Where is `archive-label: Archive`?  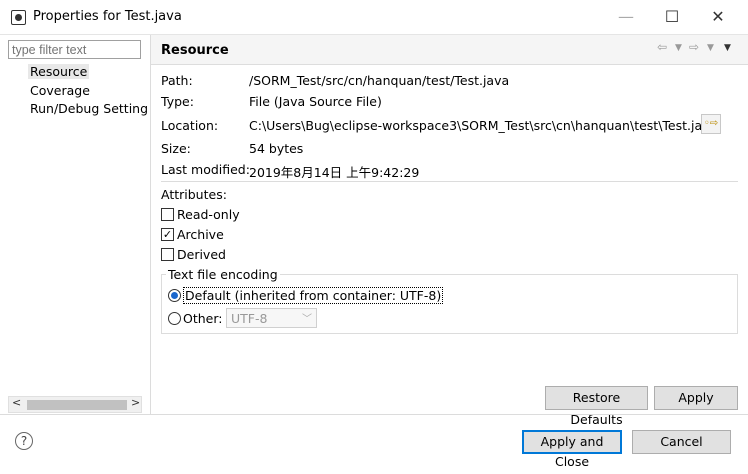 archive-label: Archive is located at coordinates (200, 234).